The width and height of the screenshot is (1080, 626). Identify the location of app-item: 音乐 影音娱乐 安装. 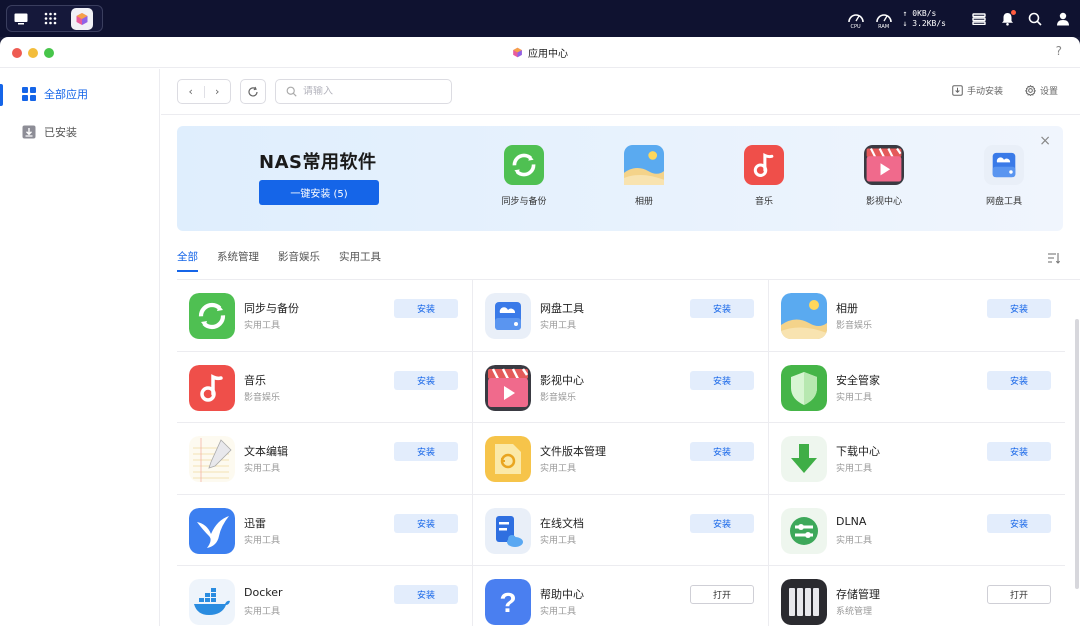
(325, 387).